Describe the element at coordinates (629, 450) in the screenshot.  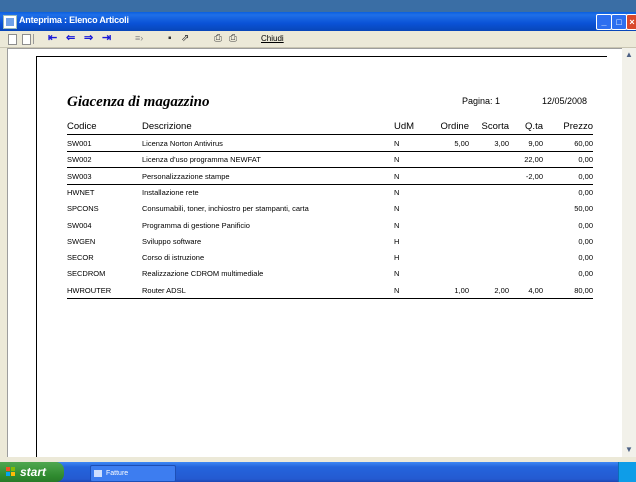
I see `scroll-down-icon: ▼` at that location.